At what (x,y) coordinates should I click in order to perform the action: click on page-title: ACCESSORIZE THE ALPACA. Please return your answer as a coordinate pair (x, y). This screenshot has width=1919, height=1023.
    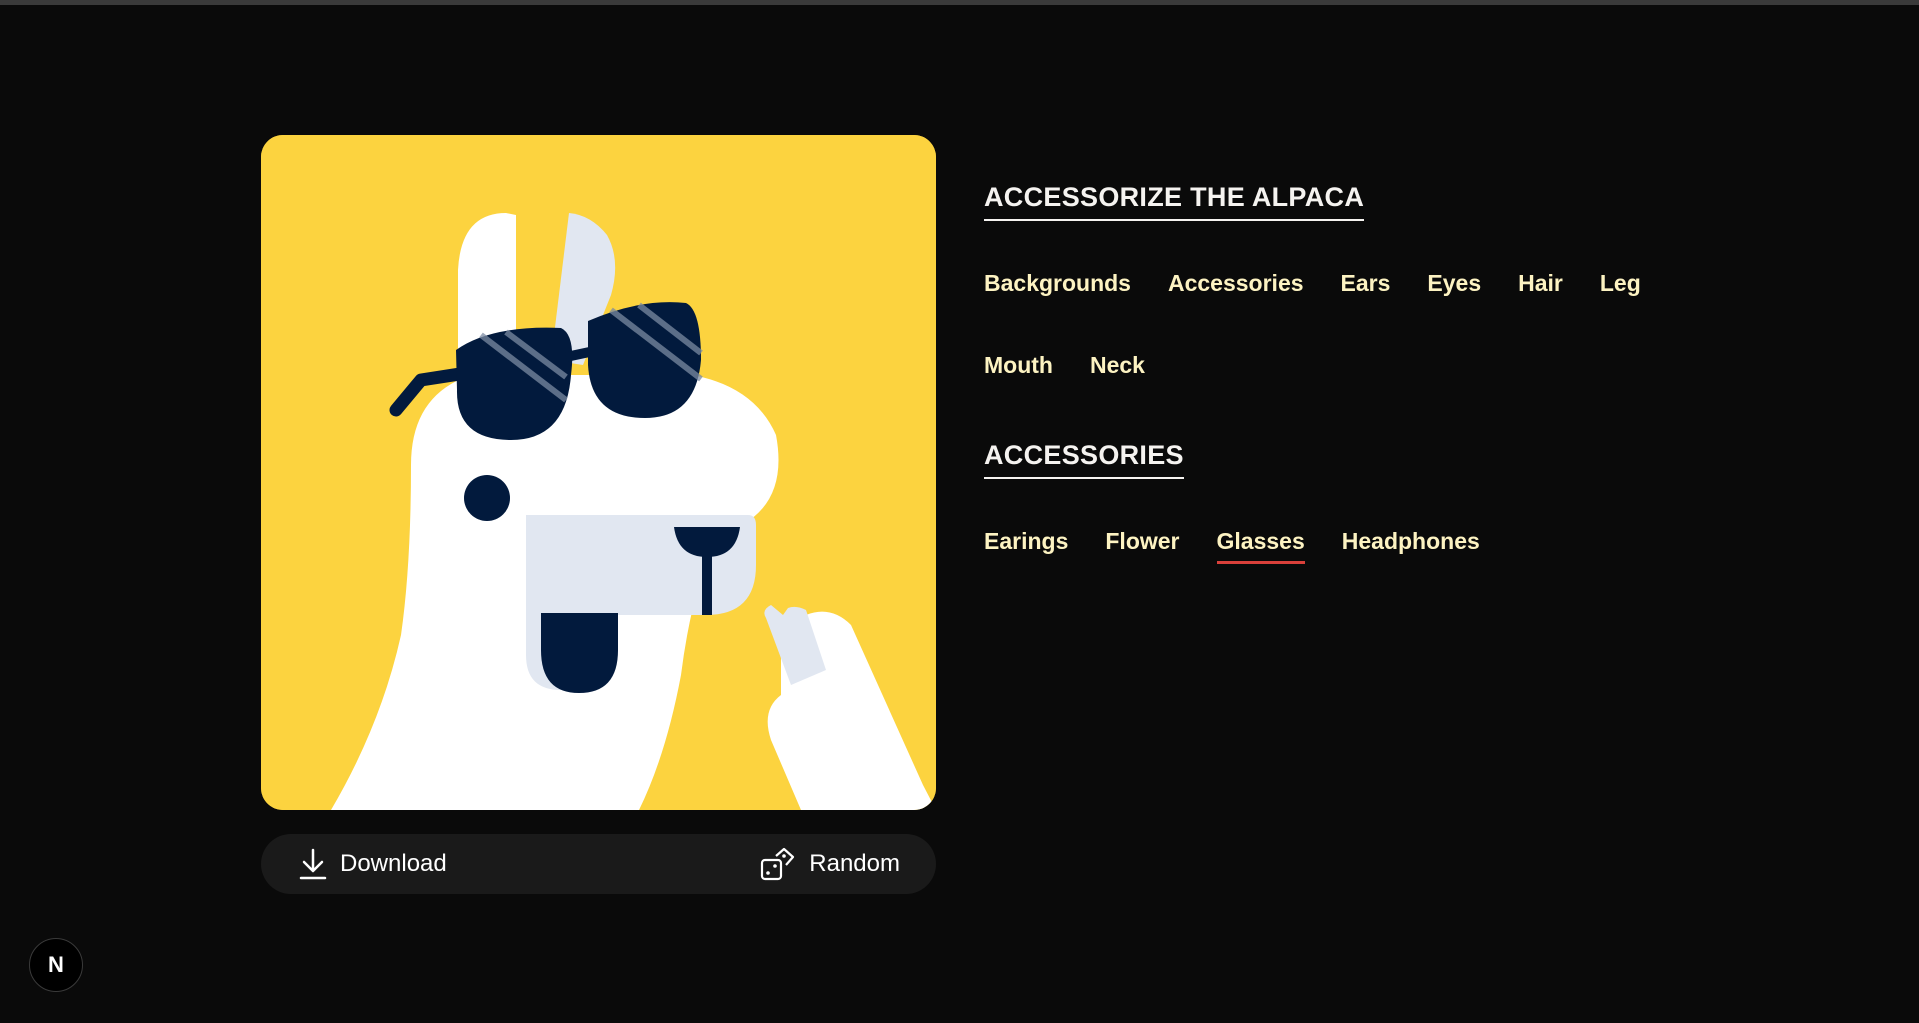
    Looking at the image, I should click on (1174, 201).